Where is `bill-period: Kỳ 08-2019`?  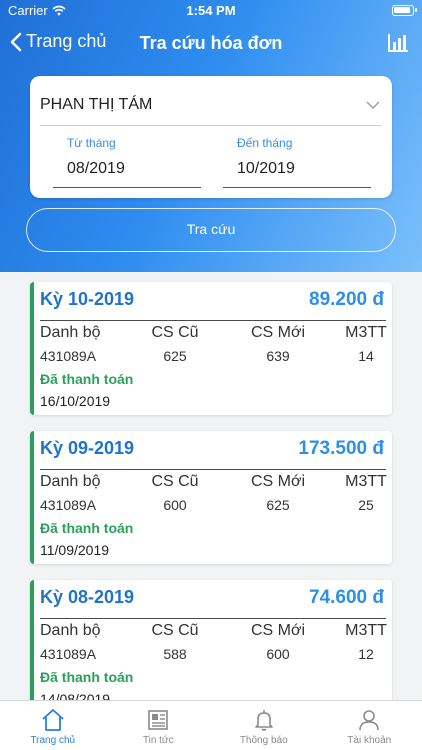 bill-period: Kỳ 08-2019 is located at coordinates (87, 597).